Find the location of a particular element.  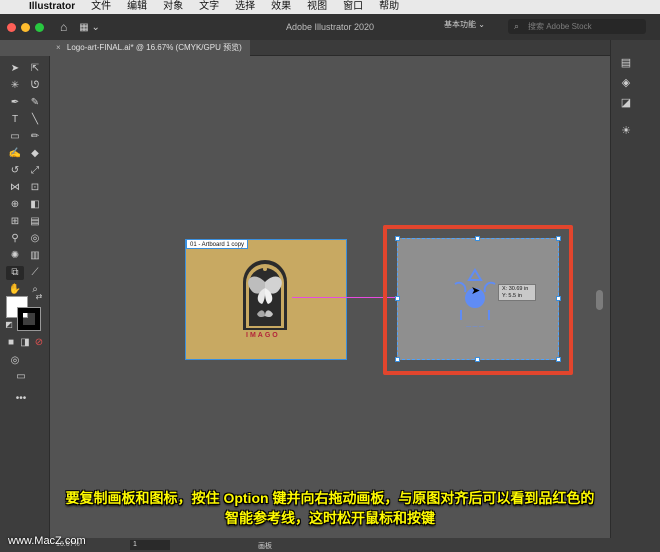

properties-panel-icon: ▤ is located at coordinates (626, 63).